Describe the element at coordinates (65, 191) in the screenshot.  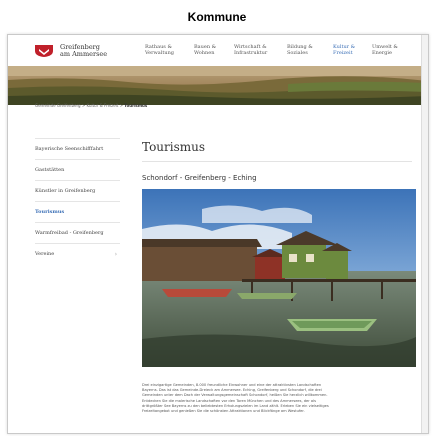
I see `sidebar-item-label: Künstler in Greifenberg` at that location.